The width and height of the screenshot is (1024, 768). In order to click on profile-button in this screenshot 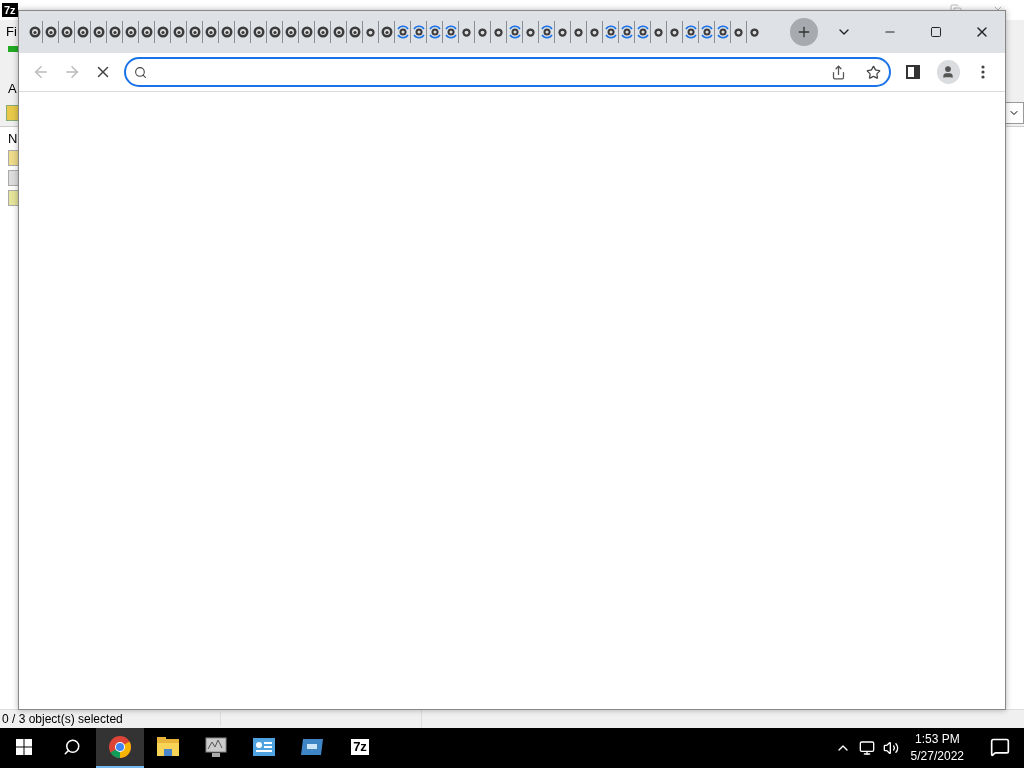, I will do `click(948, 72)`.